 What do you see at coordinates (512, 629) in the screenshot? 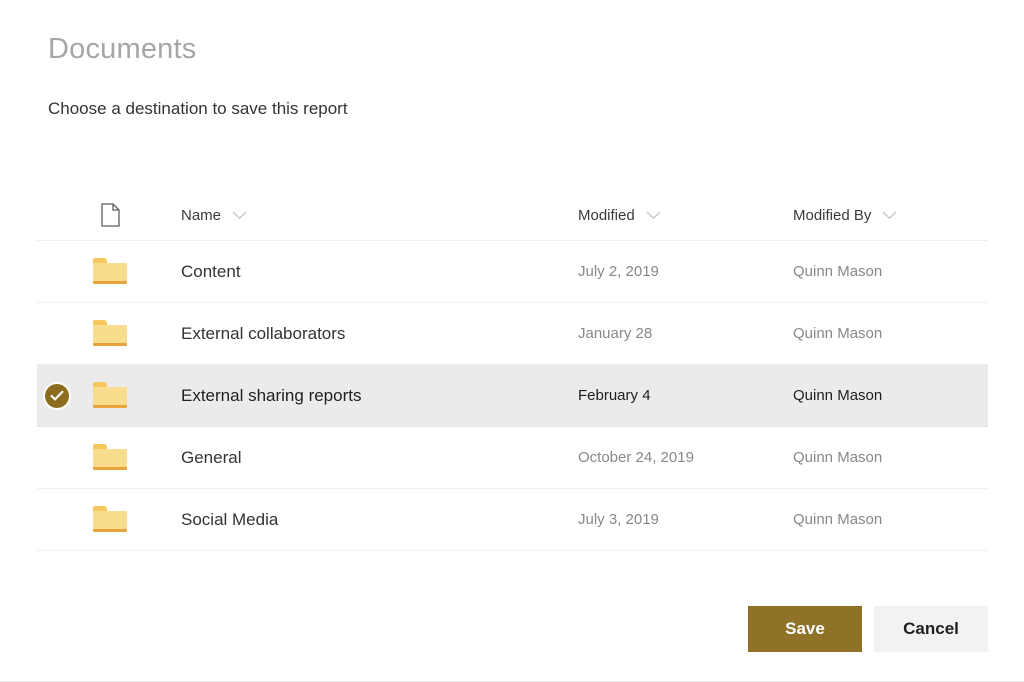
I see `dialog-footer: Save Cancel` at bounding box center [512, 629].